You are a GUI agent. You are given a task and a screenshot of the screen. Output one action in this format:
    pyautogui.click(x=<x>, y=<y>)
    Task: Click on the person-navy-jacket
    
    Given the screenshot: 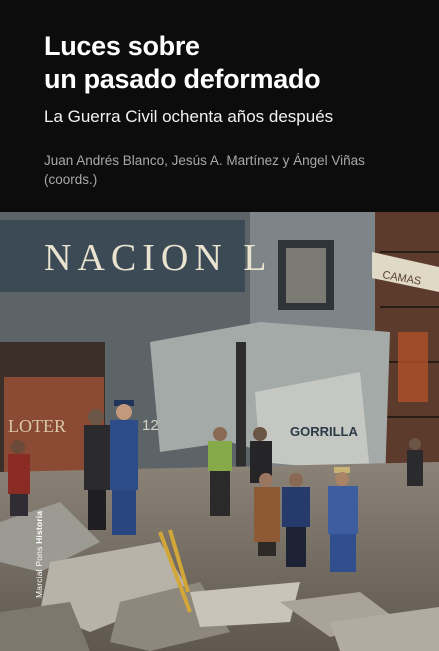 What is the action you would take?
    pyautogui.click(x=296, y=520)
    